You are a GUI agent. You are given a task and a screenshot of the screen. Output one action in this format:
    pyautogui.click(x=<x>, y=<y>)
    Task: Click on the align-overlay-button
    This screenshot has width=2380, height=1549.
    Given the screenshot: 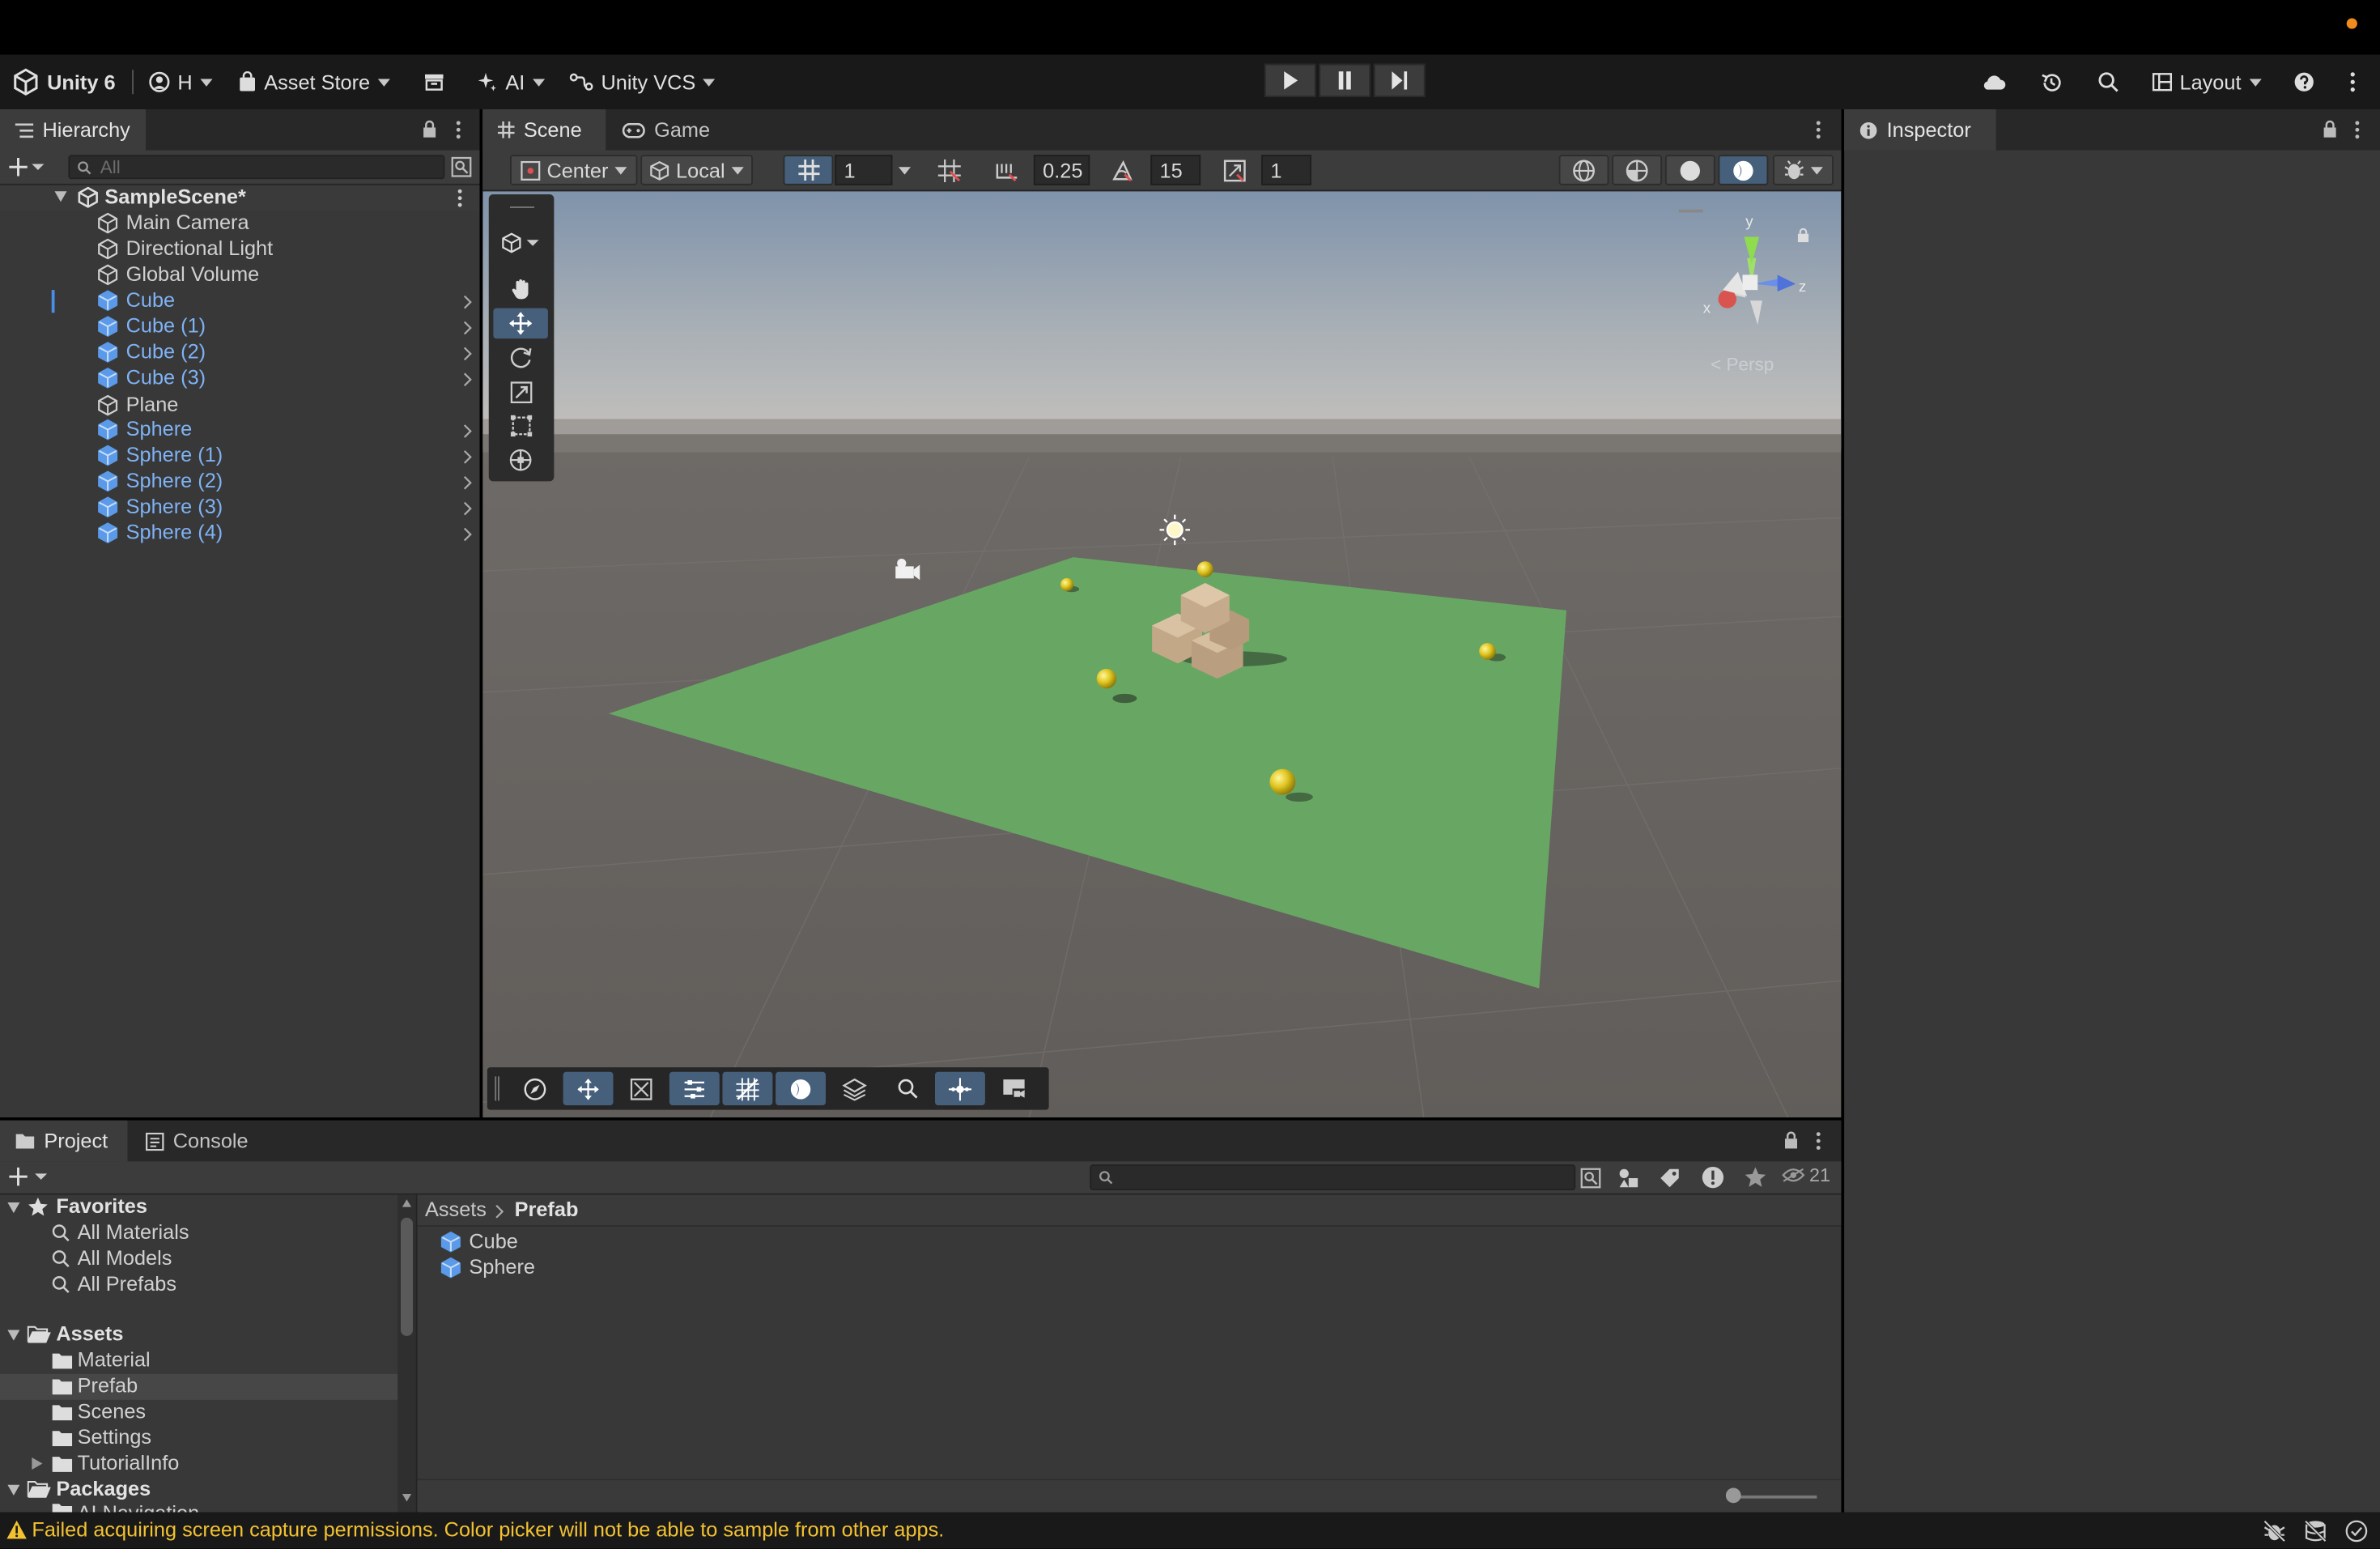 What is the action you would take?
    pyautogui.click(x=695, y=1088)
    